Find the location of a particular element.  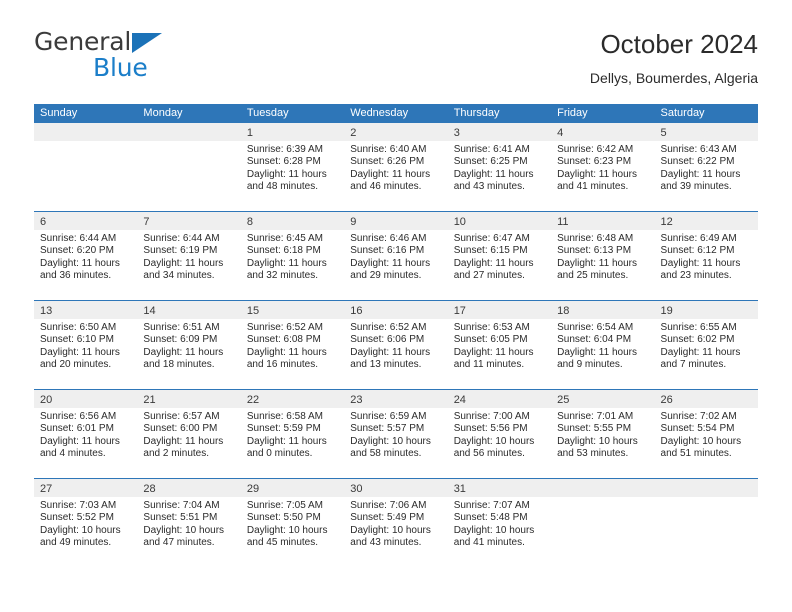

day-number-band: 20 is located at coordinates (86, 399).